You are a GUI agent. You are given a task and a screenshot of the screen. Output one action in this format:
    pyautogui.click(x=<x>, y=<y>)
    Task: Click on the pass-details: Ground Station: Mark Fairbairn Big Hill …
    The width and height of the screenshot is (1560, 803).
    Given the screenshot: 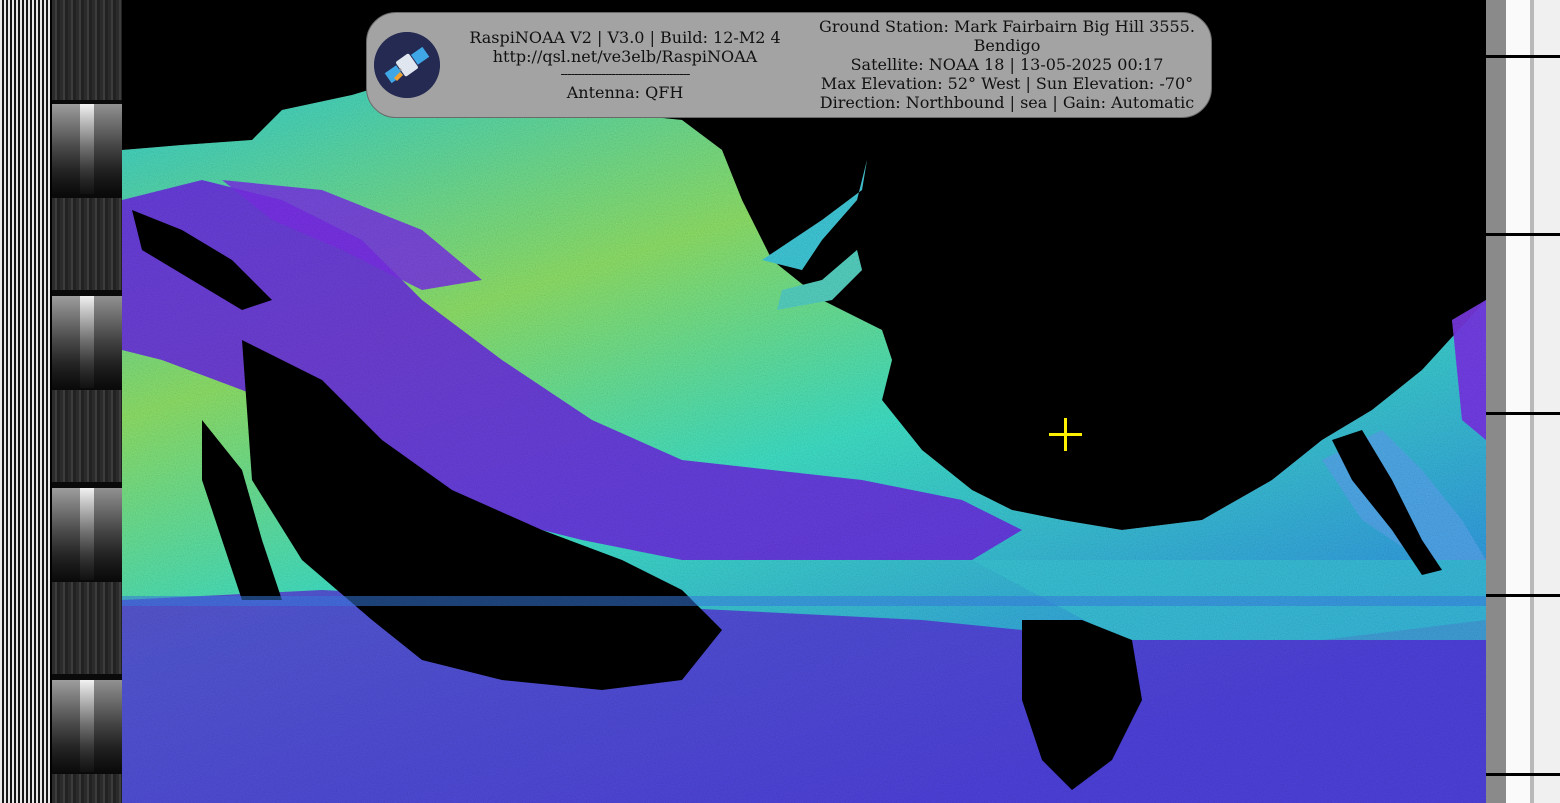 What is the action you would take?
    pyautogui.click(x=1007, y=64)
    